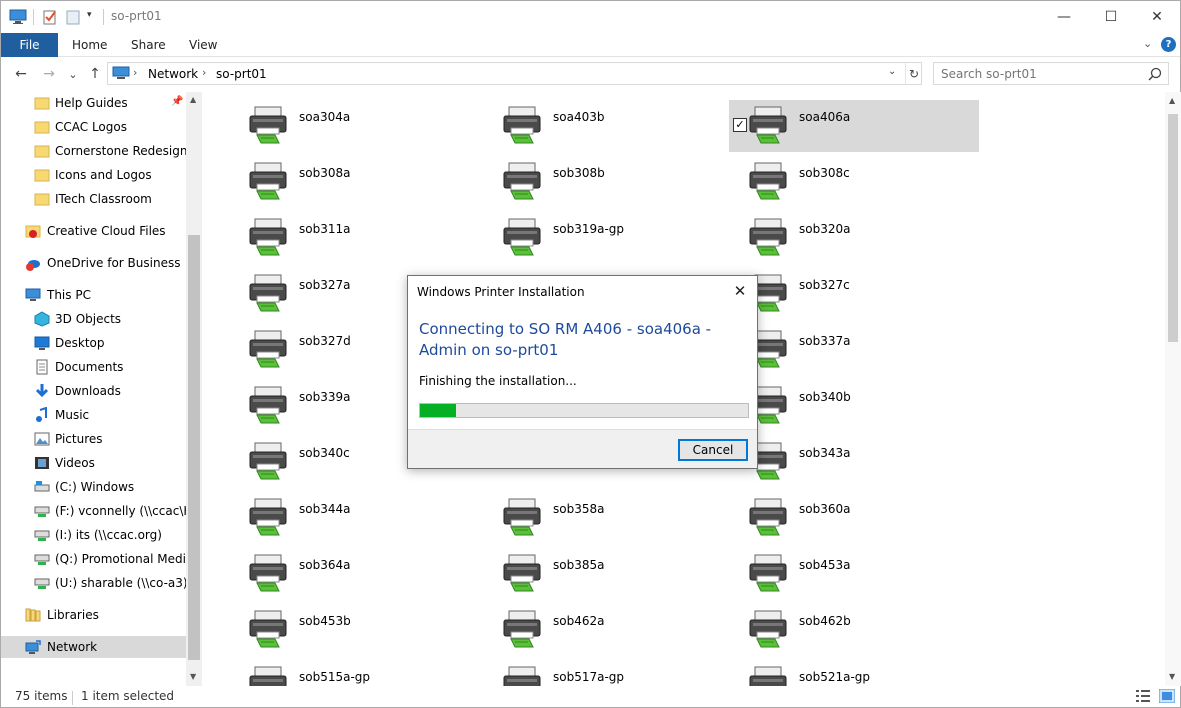  Describe the element at coordinates (854, 294) in the screenshot. I see `printer-item: sob327c` at that location.